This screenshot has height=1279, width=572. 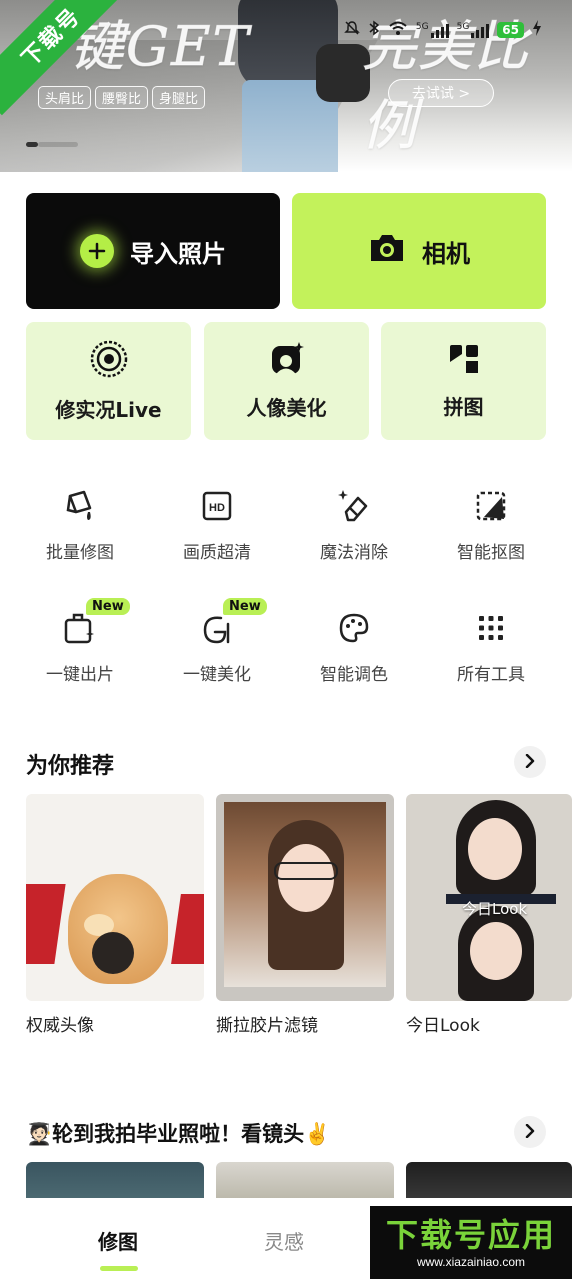 I want to click on watermark-logo: 下载号应用 www.xiazainiao.com, so click(x=471, y=1242).